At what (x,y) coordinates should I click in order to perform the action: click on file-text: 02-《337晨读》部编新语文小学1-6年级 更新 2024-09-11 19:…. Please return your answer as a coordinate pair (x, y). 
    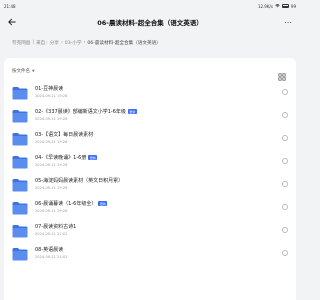
    Looking at the image, I should click on (158, 114).